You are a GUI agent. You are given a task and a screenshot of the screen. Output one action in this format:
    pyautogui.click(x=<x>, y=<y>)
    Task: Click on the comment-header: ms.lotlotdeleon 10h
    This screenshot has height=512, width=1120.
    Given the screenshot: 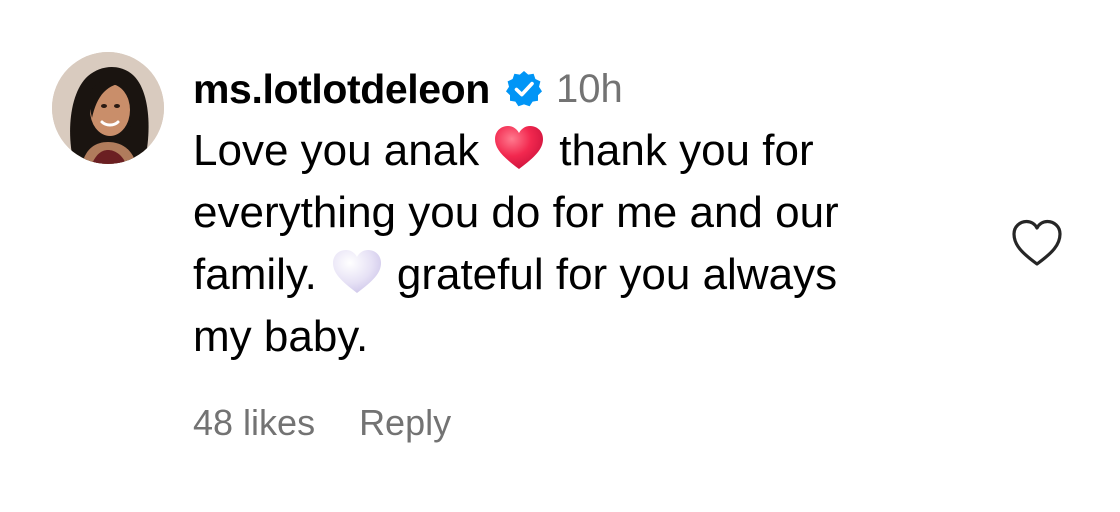 What is the action you would take?
    pyautogui.click(x=408, y=89)
    